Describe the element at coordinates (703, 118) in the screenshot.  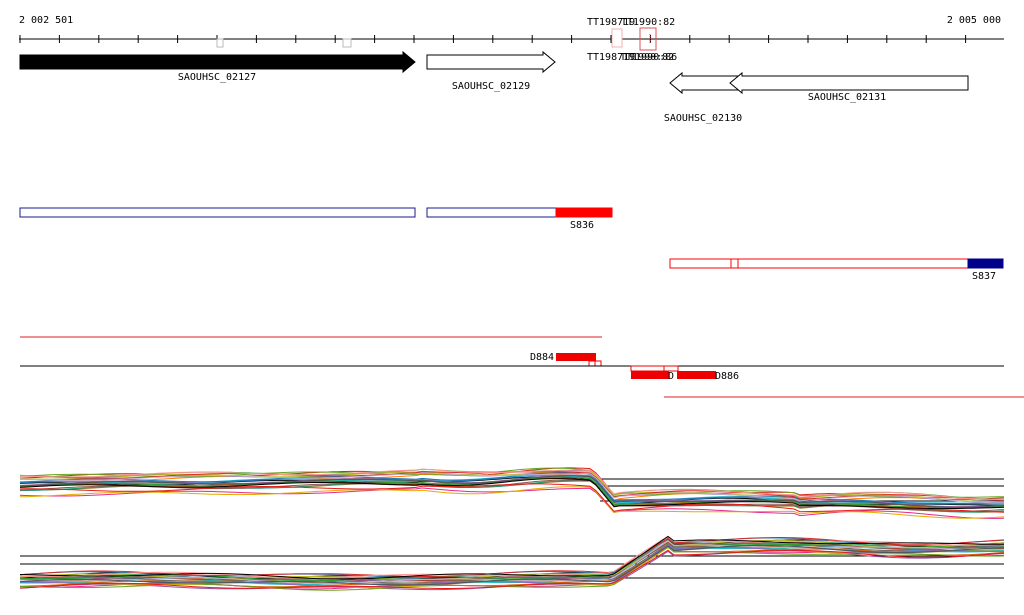
I see `gene-label: SAOUHSC_02130` at that location.